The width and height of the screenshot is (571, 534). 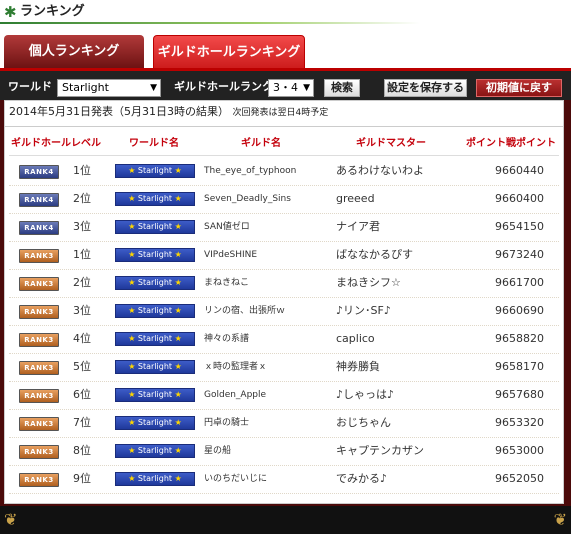 What do you see at coordinates (511, 143) in the screenshot?
I see `col-header-points: ポイント戦ポイント` at bounding box center [511, 143].